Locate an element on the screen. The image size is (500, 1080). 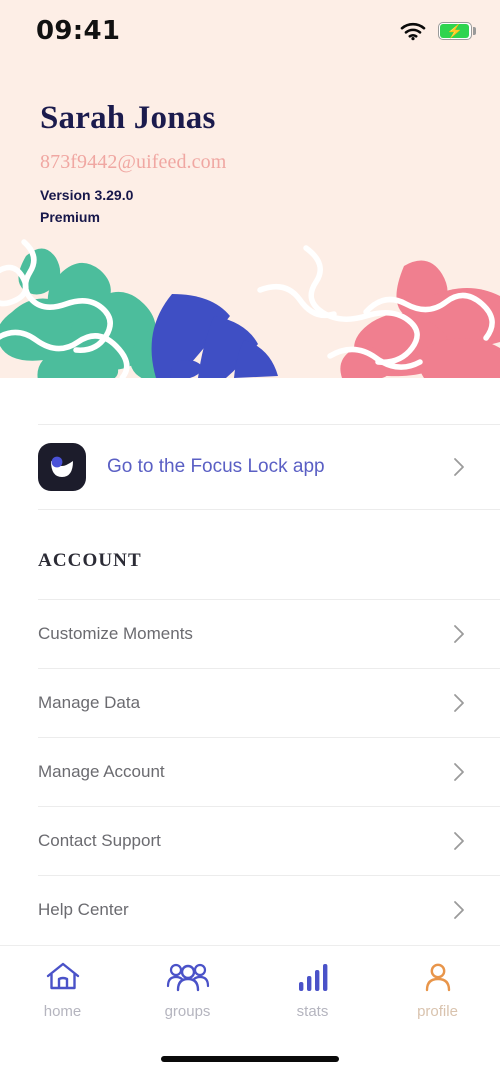
tab-groups: groups is located at coordinates (187, 990).